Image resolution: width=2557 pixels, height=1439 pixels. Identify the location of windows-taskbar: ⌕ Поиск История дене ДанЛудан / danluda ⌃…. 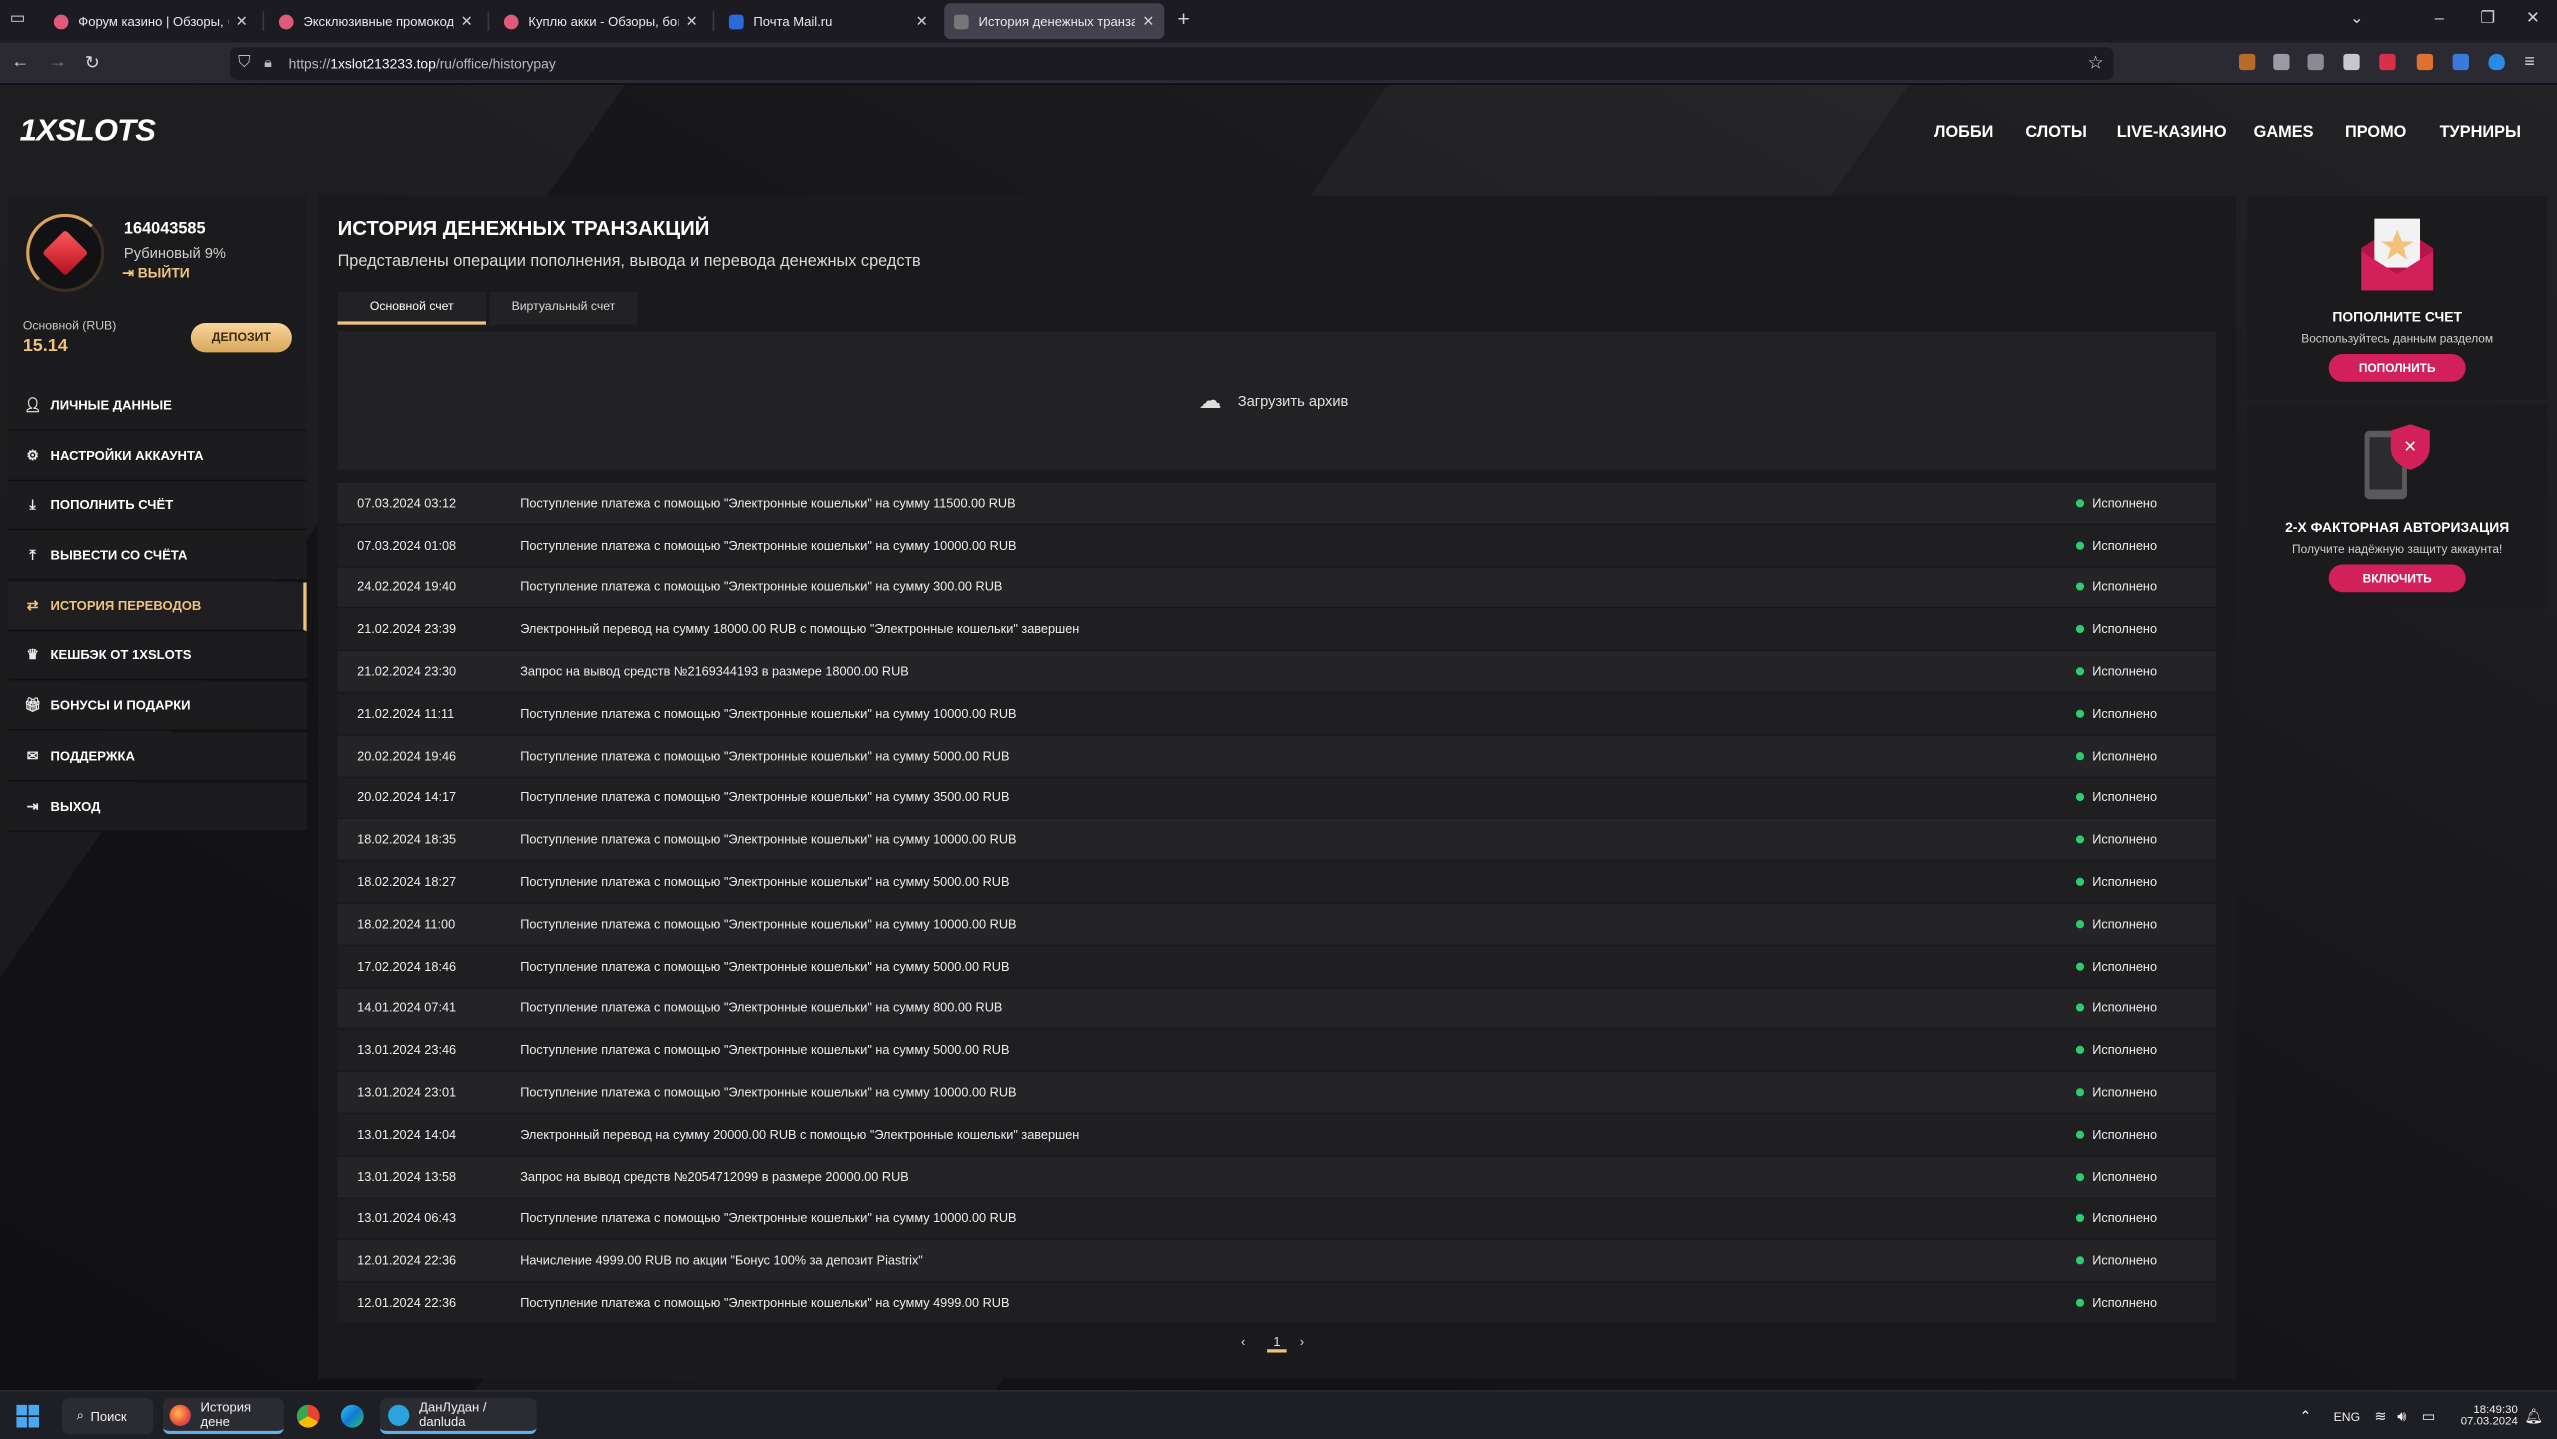
(1278, 1414).